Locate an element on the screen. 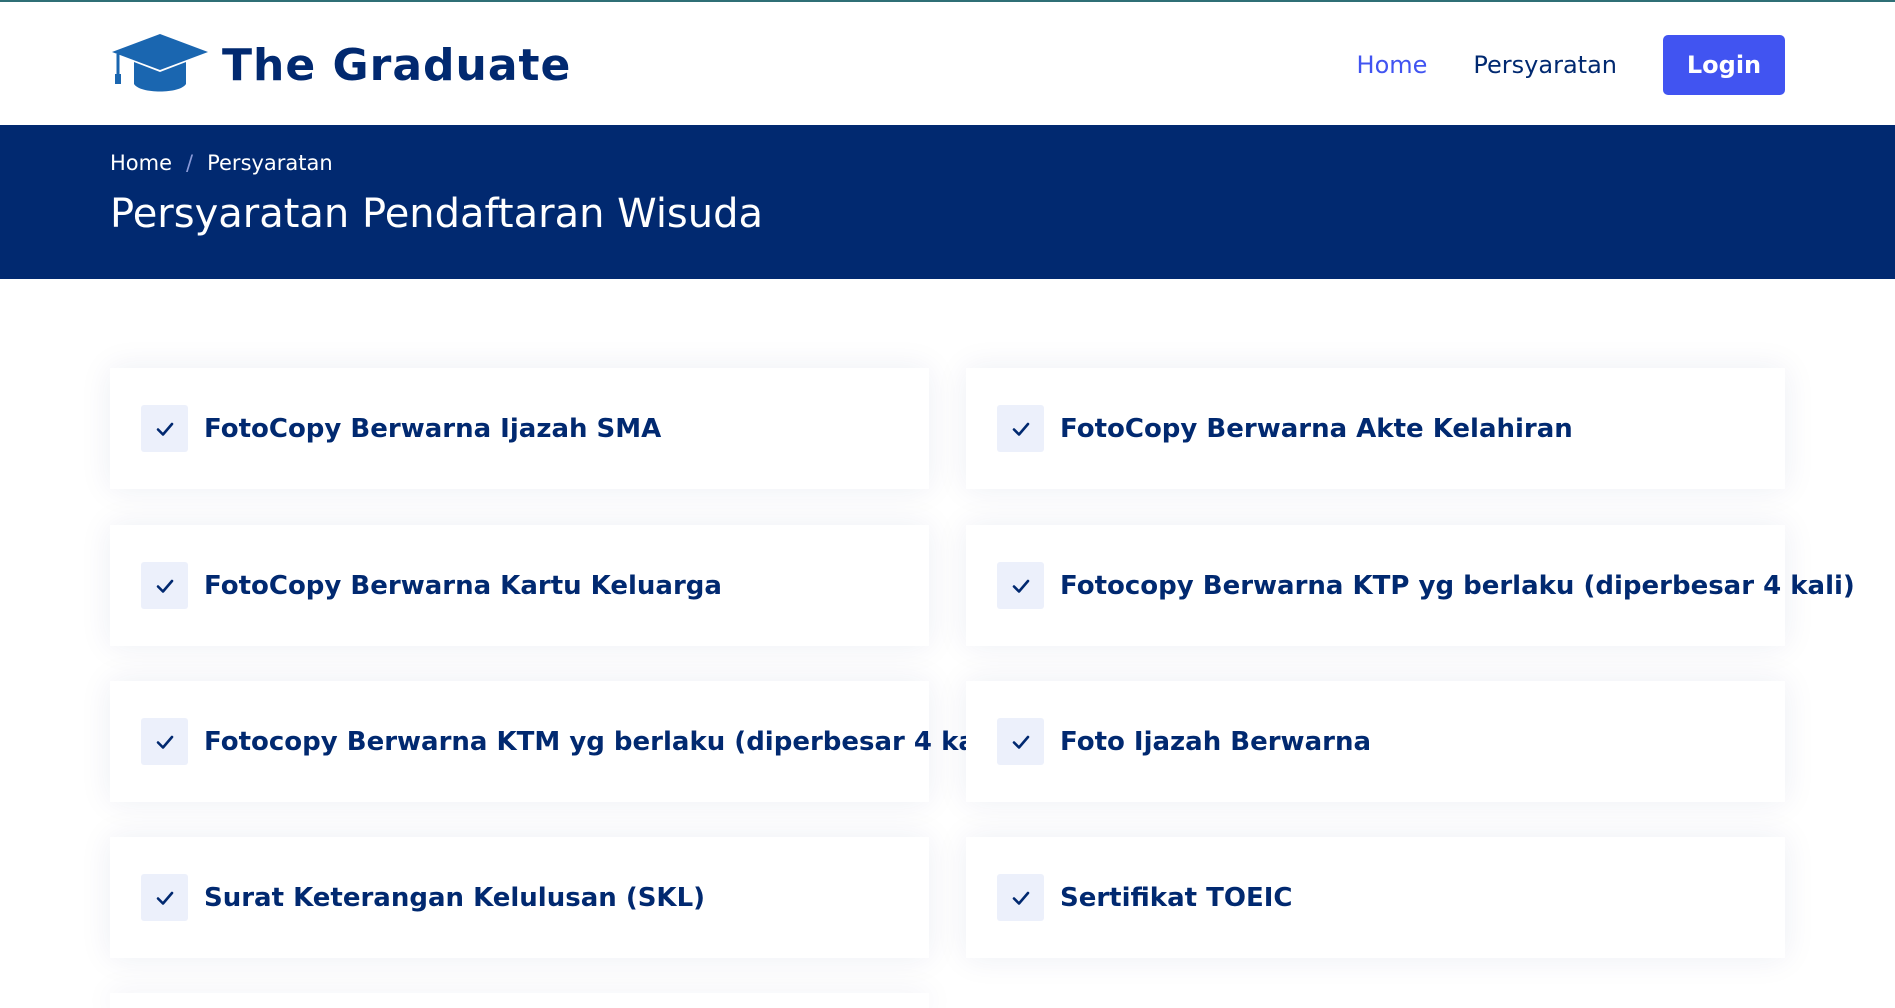 The height and width of the screenshot is (1008, 1895). requirement-card: FotoCopy Berwarna Ijazah SMA is located at coordinates (519, 428).